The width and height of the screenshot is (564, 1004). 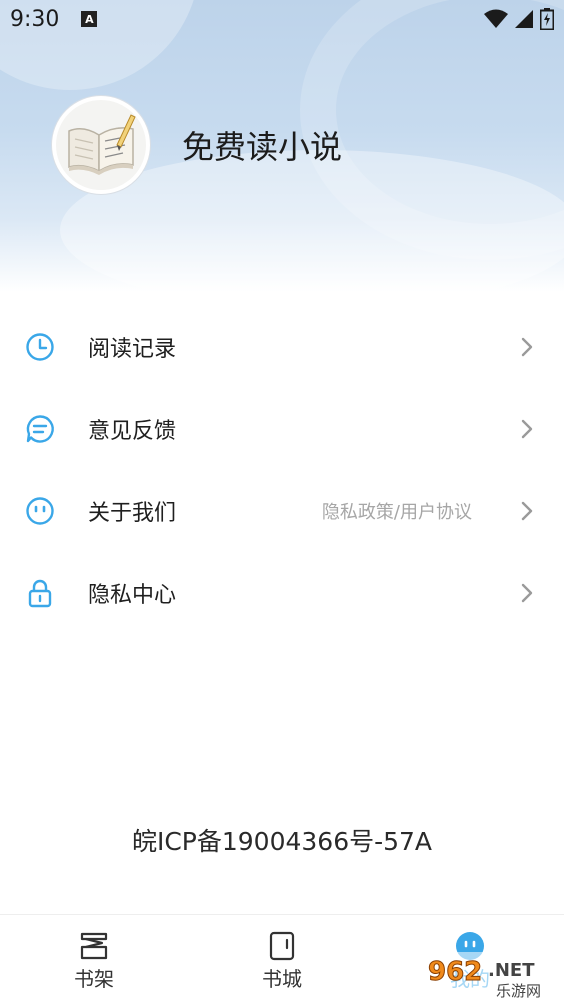 I want to click on menu-item-reading-history: 阅读记录, so click(x=282, y=347).